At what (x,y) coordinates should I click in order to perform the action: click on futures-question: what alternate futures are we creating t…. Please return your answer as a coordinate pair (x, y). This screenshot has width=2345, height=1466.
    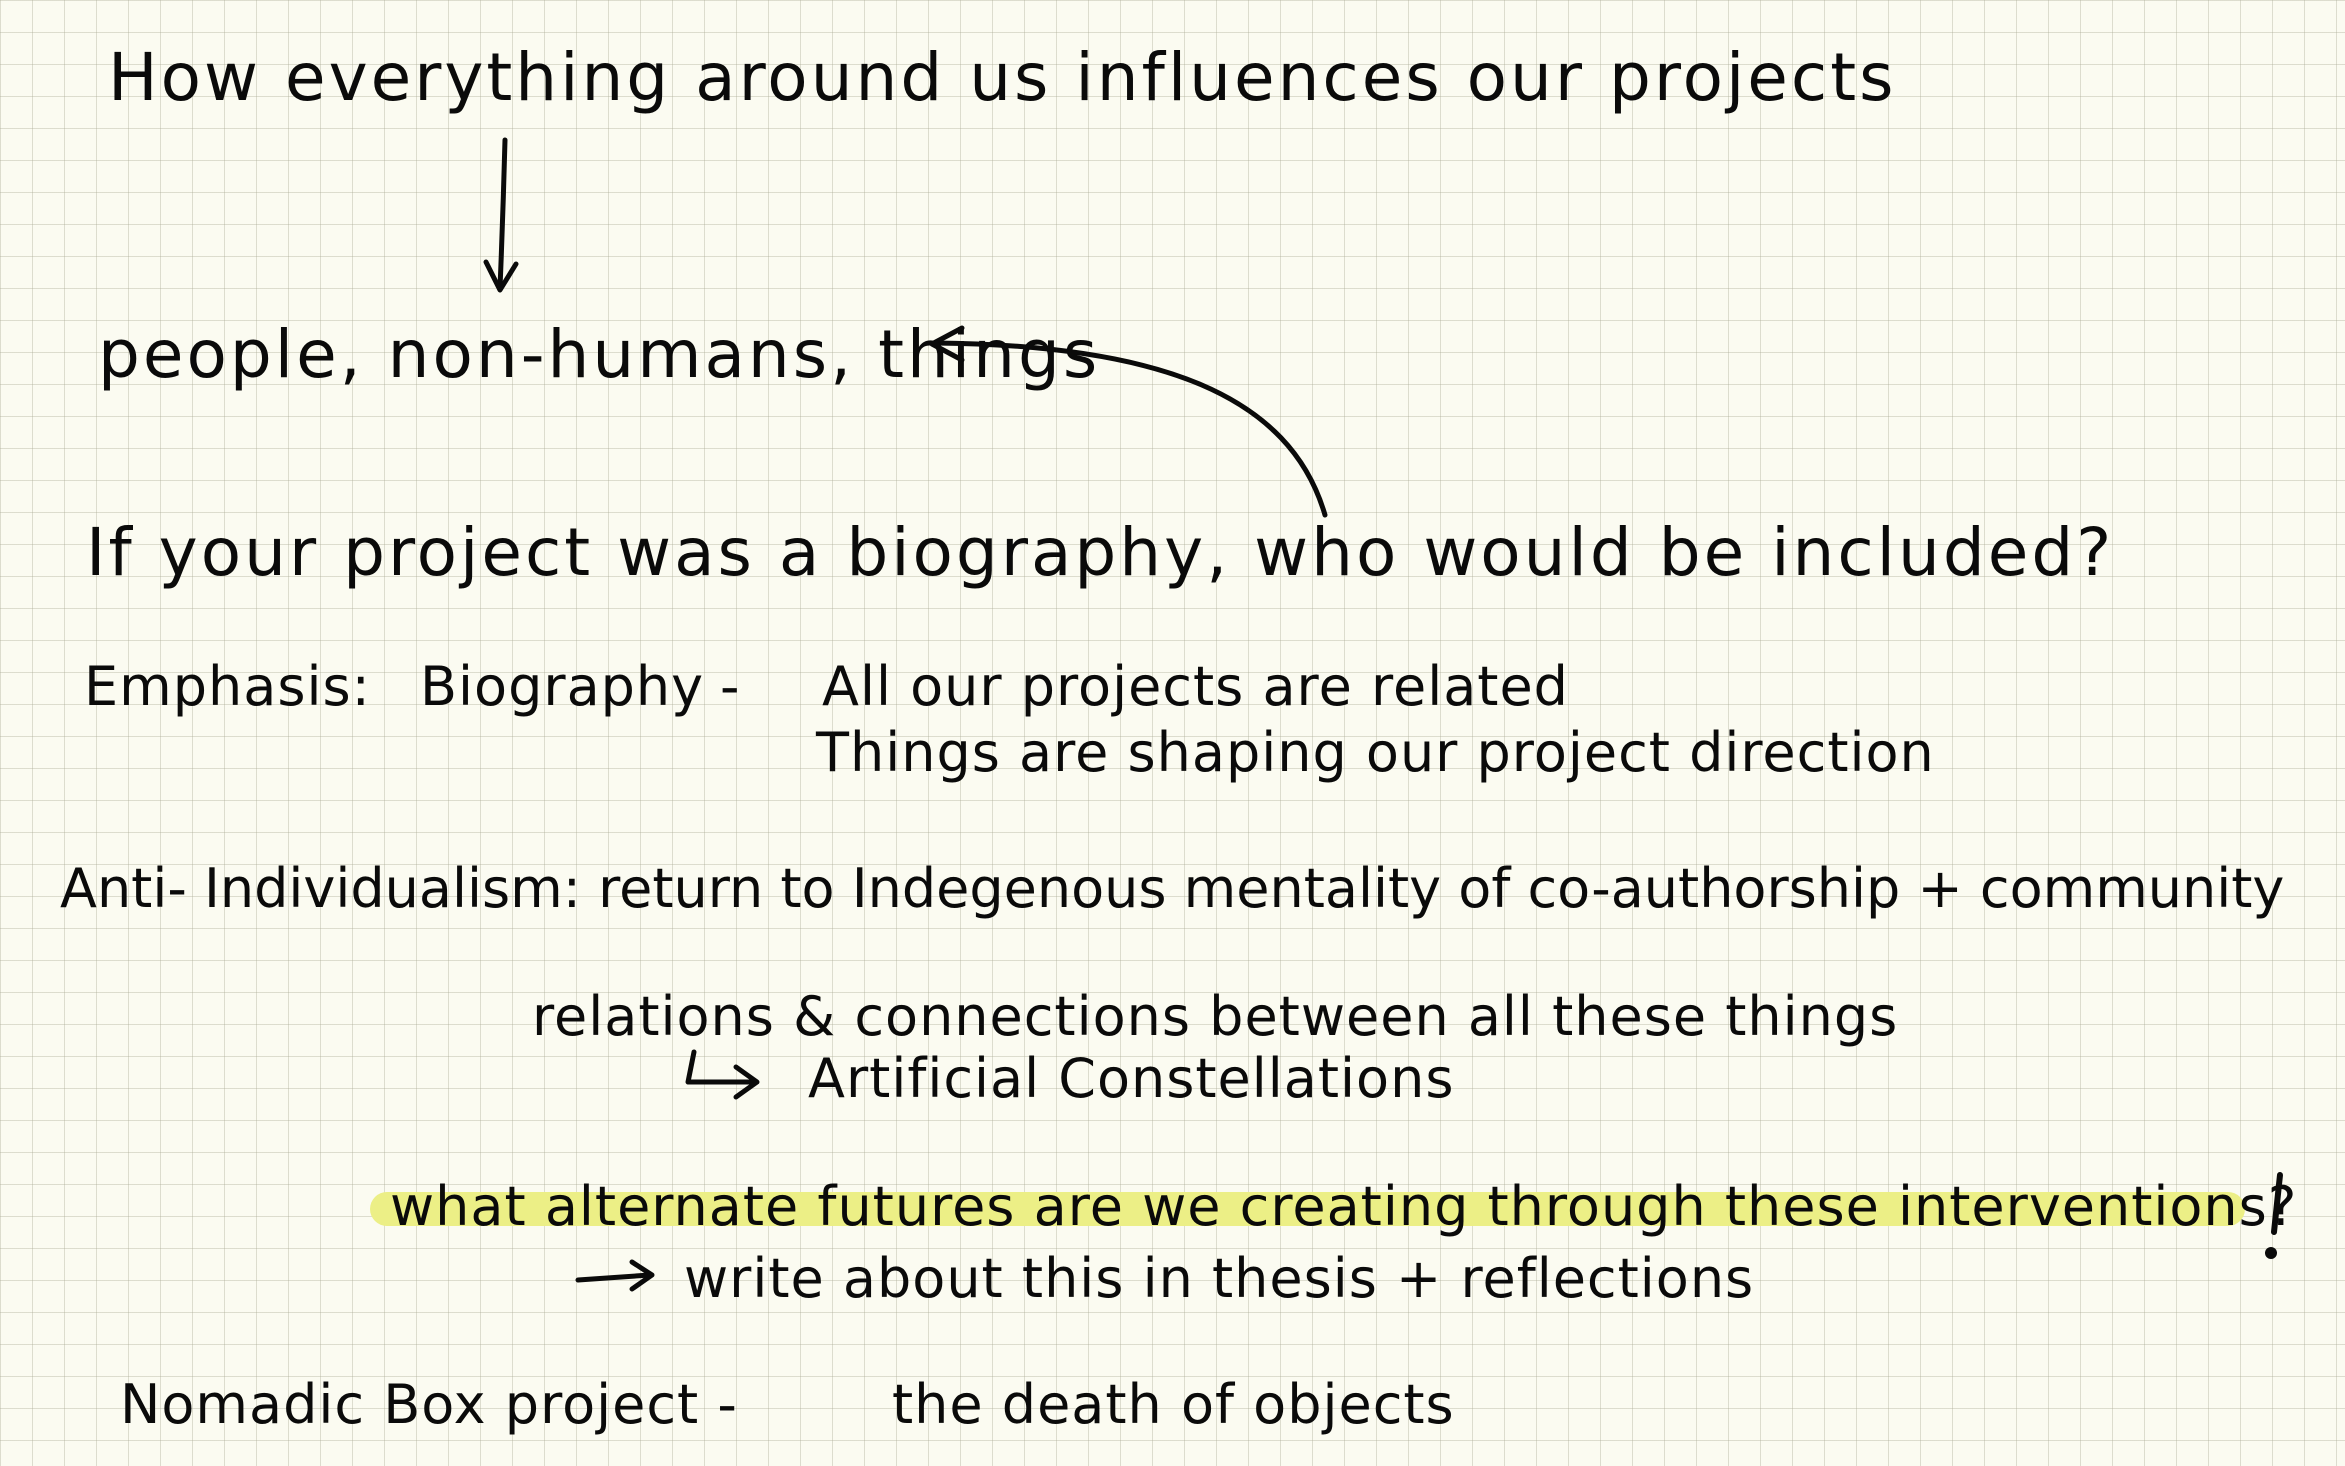
    Looking at the image, I should click on (1344, 1206).